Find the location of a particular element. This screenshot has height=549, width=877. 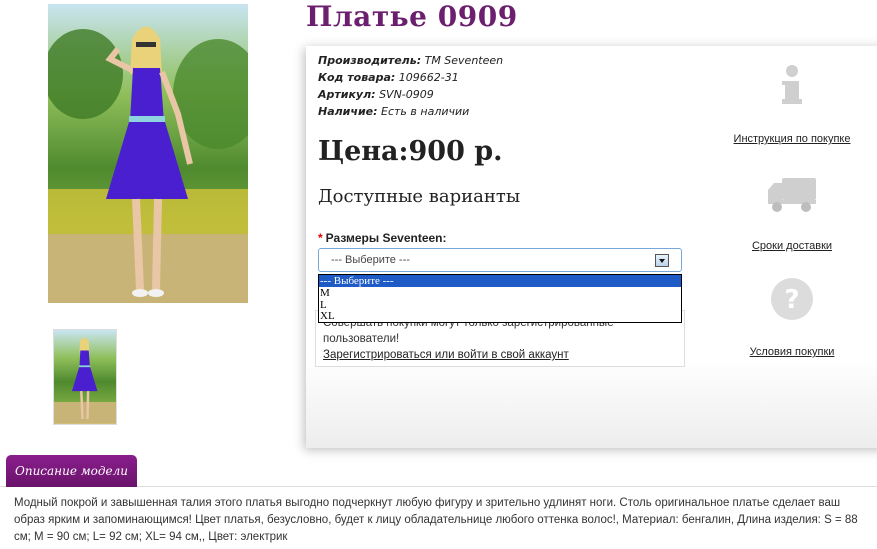

thumbnail-illustration is located at coordinates (85, 380).